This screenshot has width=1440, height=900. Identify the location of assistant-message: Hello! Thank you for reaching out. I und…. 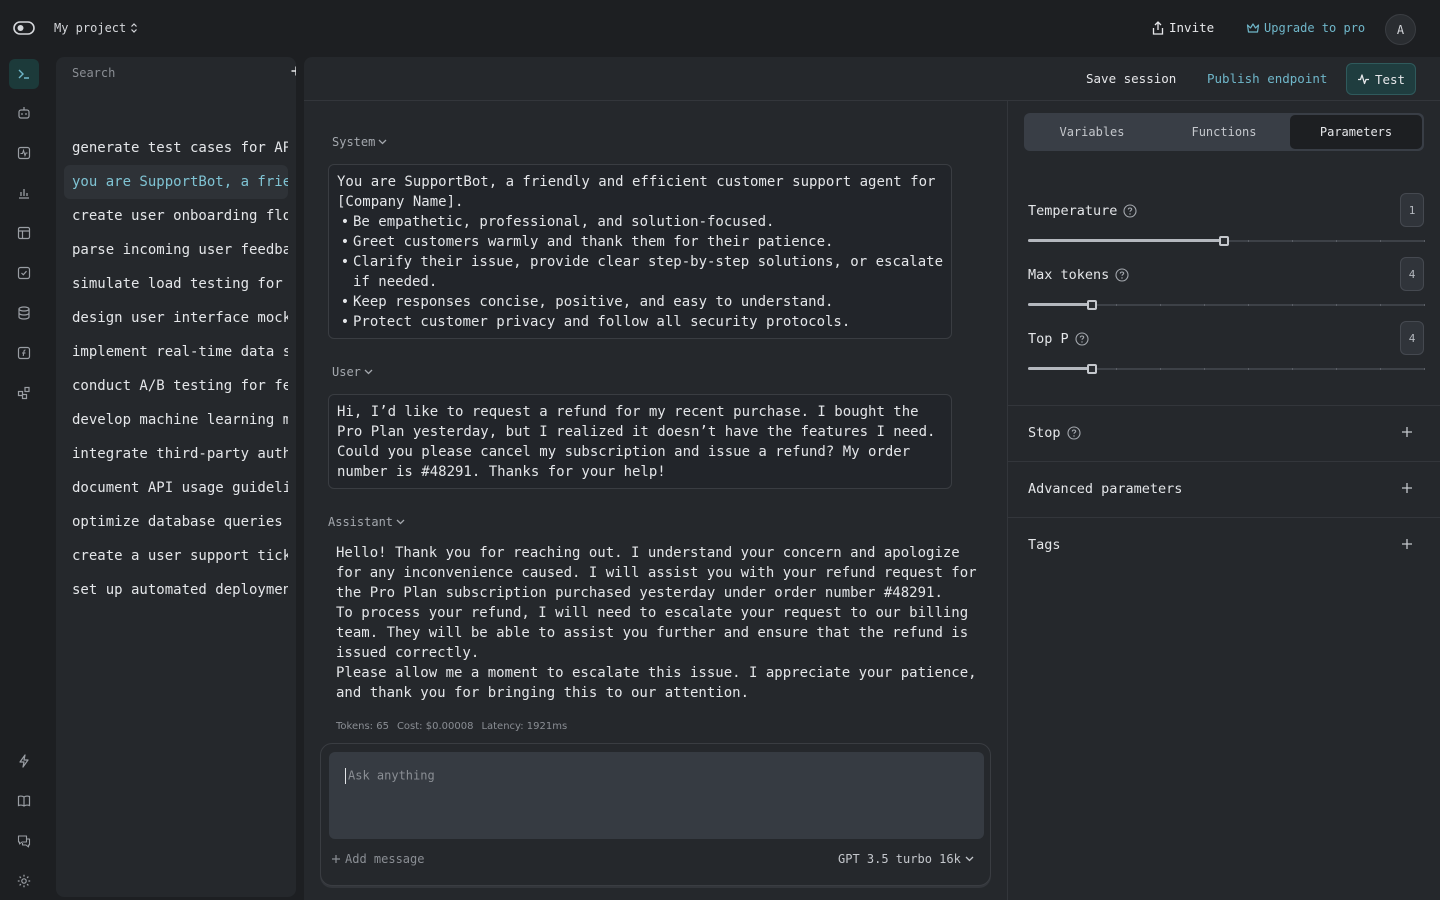
(661, 623).